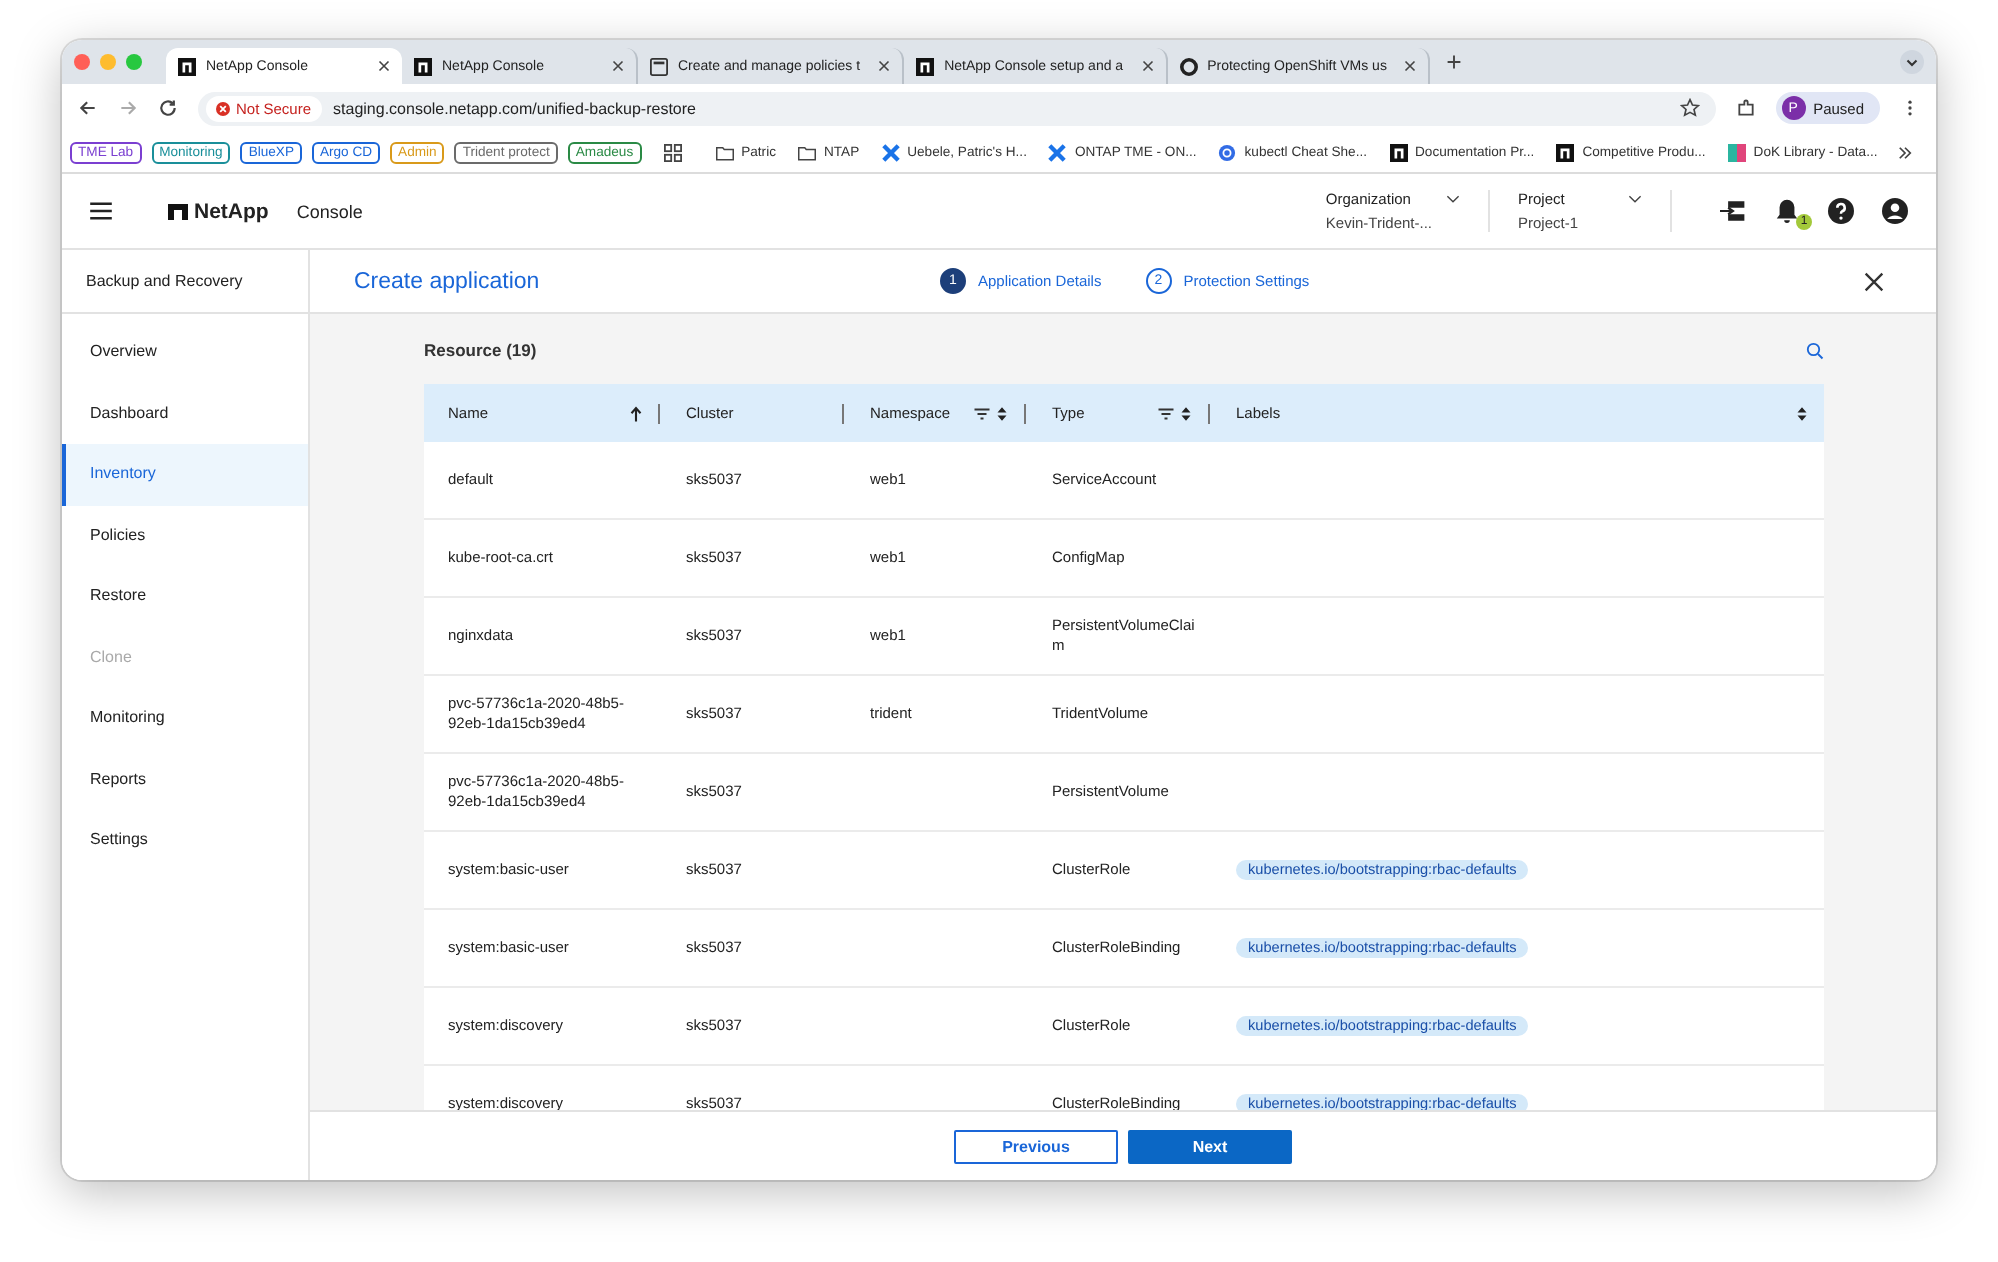 Image resolution: width=1998 pixels, height=1262 pixels. What do you see at coordinates (1736, 152) in the screenshot?
I see `library-logo-icon` at bounding box center [1736, 152].